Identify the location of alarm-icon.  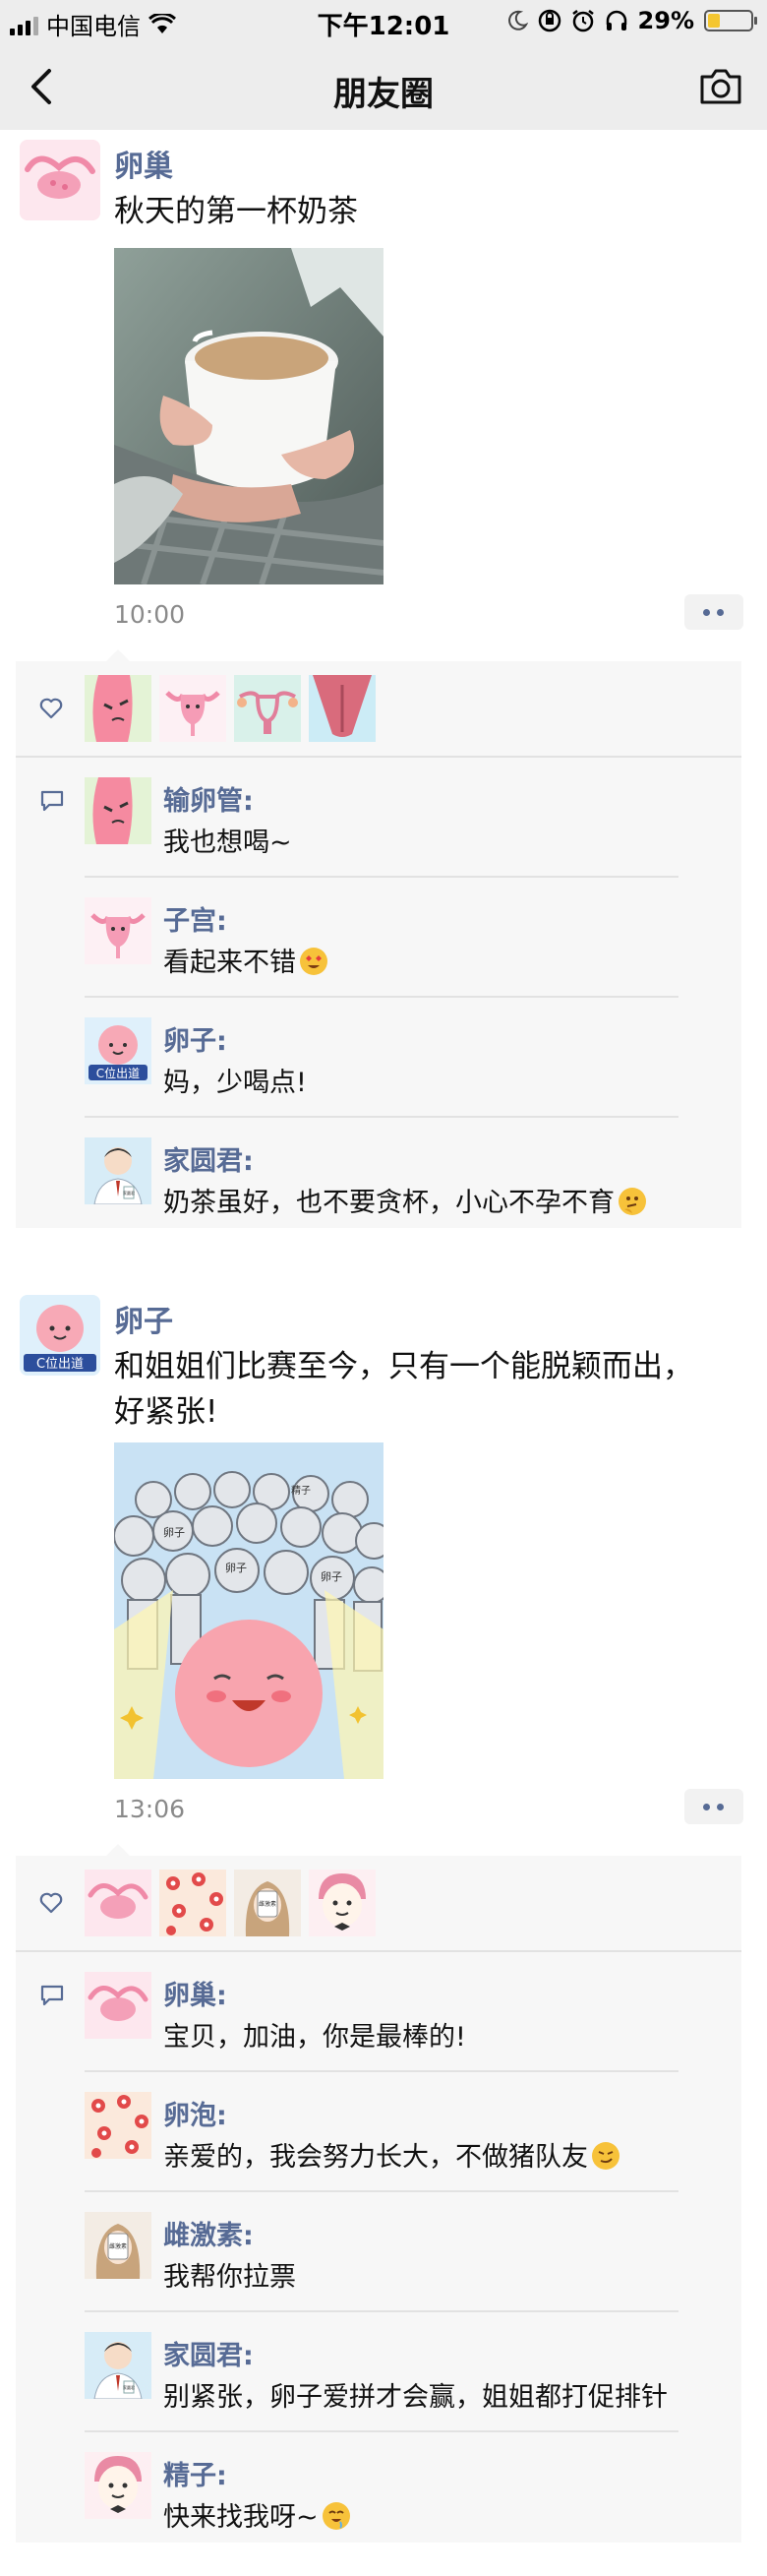
(582, 21).